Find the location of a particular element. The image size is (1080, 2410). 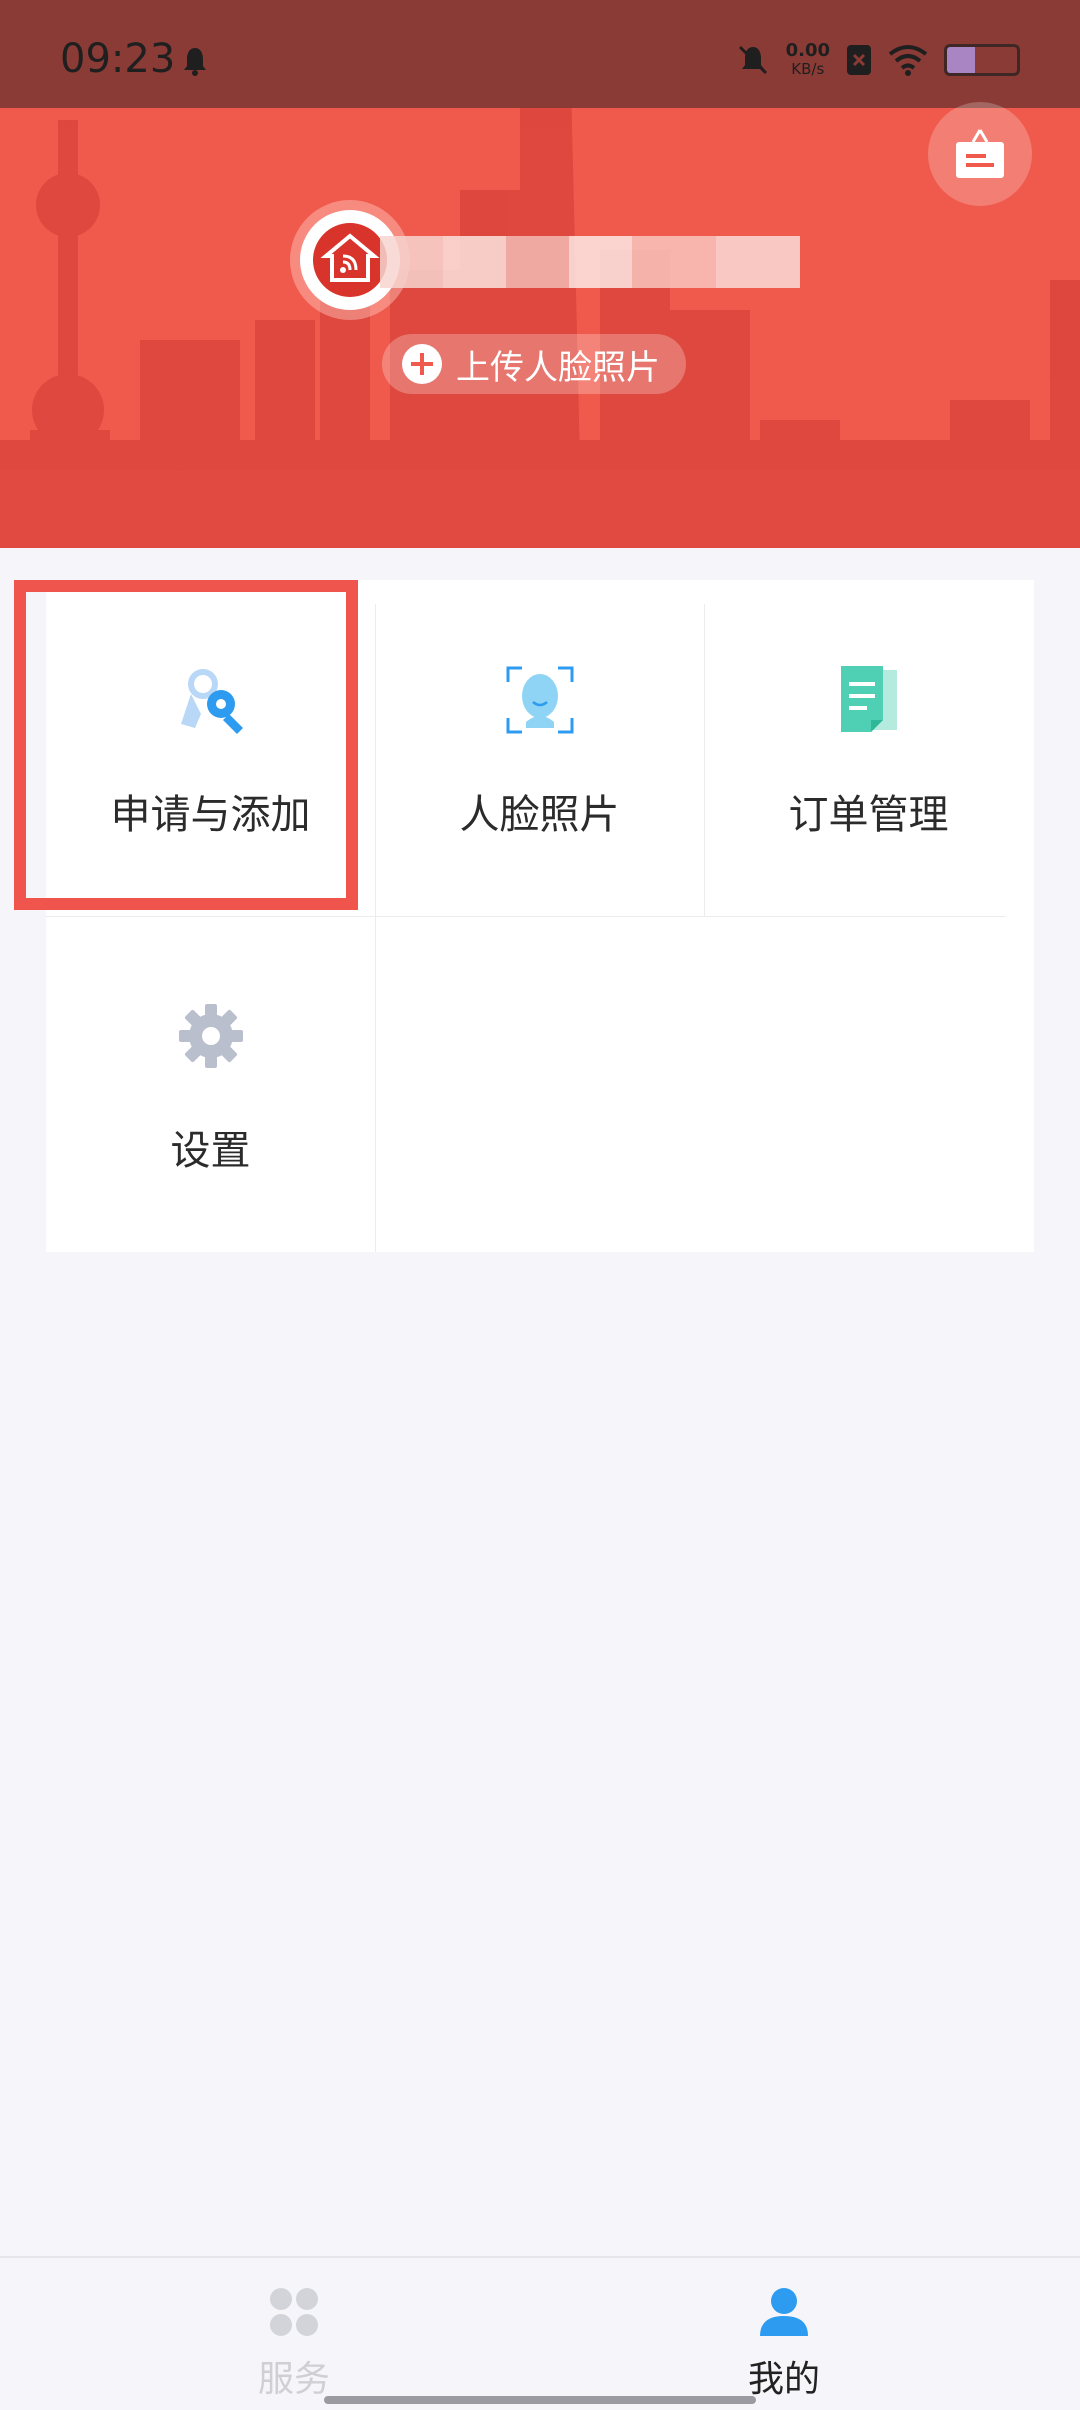

menu-settings: 设置 is located at coordinates (210, 1084).